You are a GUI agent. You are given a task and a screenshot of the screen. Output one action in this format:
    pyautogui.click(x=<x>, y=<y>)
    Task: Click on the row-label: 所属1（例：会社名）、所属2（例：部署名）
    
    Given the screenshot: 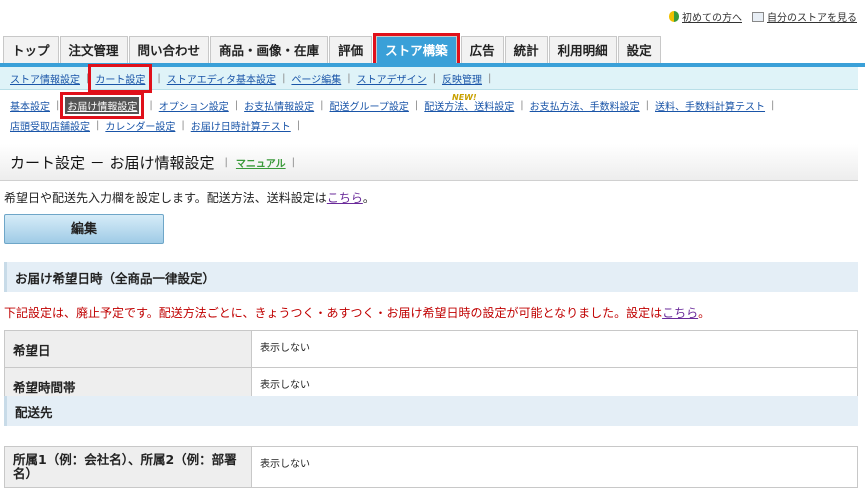 What is the action you would take?
    pyautogui.click(x=128, y=467)
    